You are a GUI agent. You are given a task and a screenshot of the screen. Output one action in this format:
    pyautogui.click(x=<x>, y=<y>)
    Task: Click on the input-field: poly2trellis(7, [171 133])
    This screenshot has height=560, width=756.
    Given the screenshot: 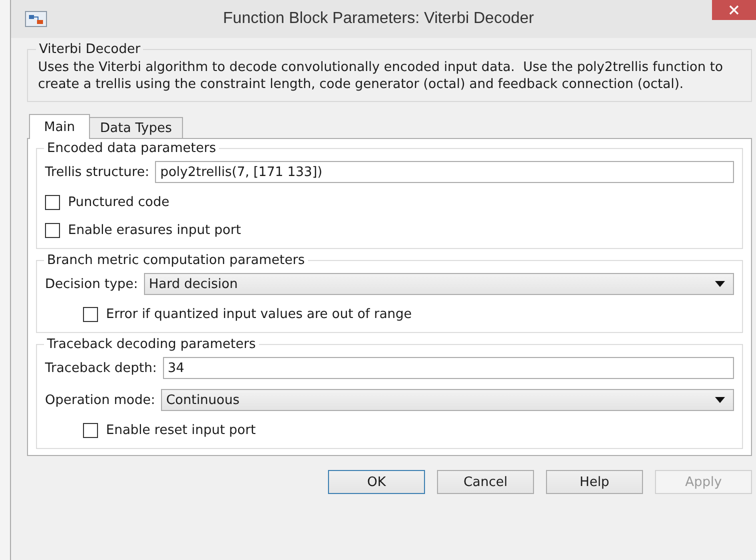 What is the action you would take?
    pyautogui.click(x=444, y=172)
    